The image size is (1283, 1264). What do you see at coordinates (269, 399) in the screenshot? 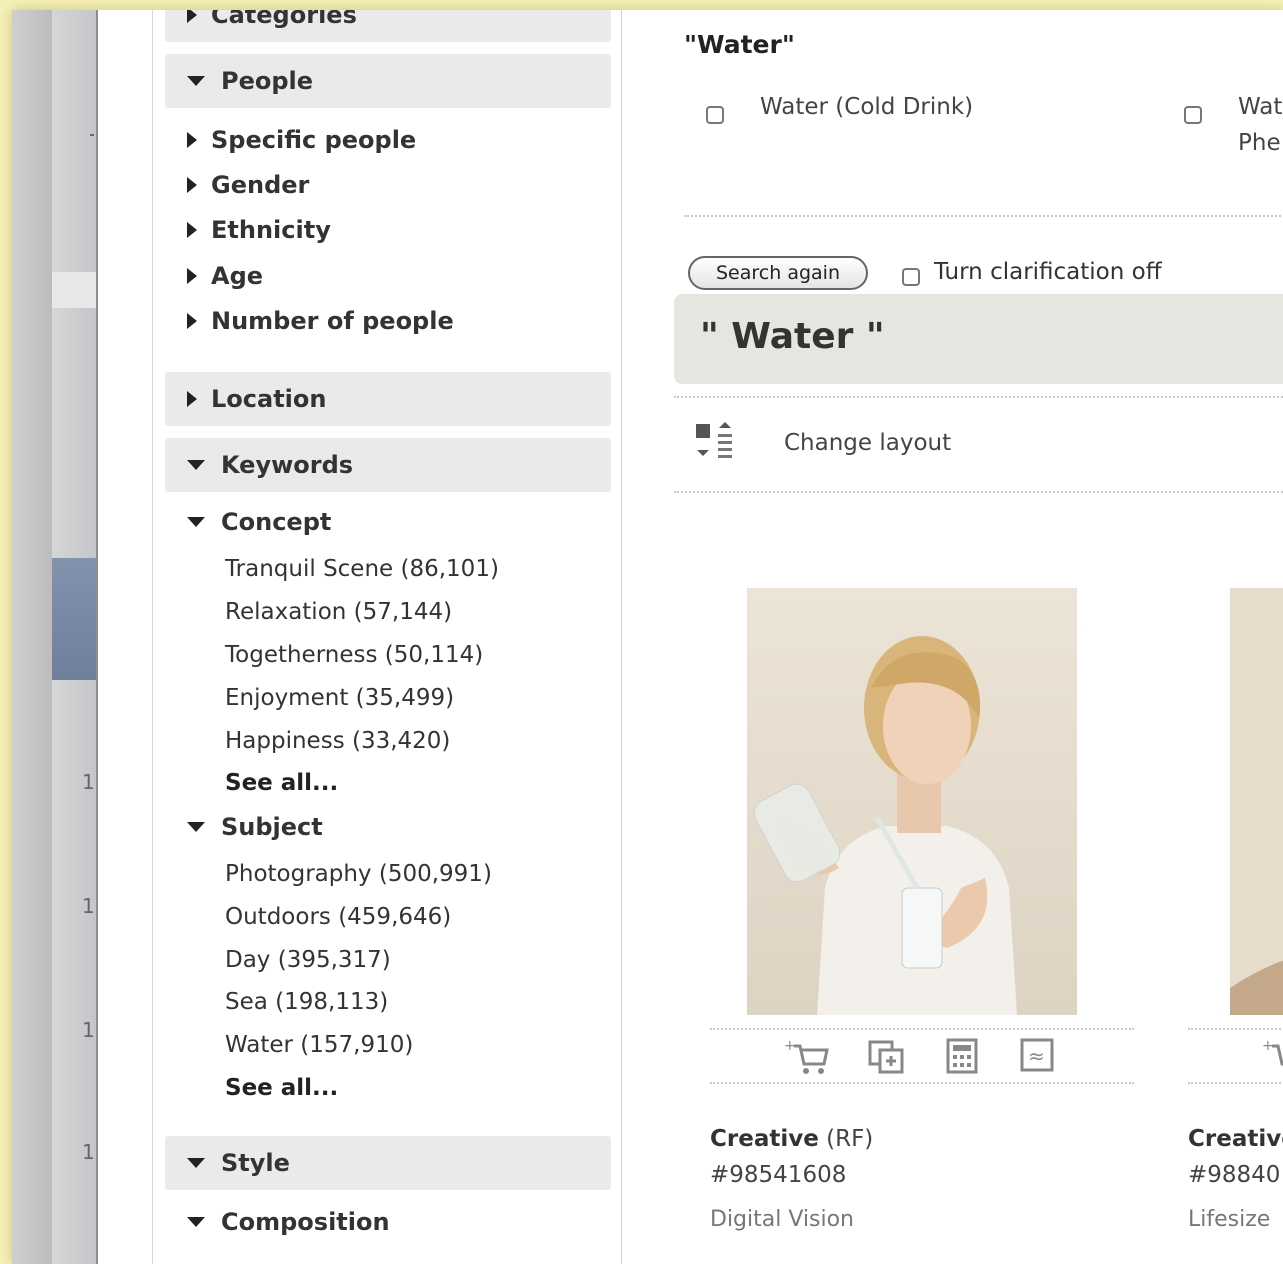
I see `section-label: Location` at bounding box center [269, 399].